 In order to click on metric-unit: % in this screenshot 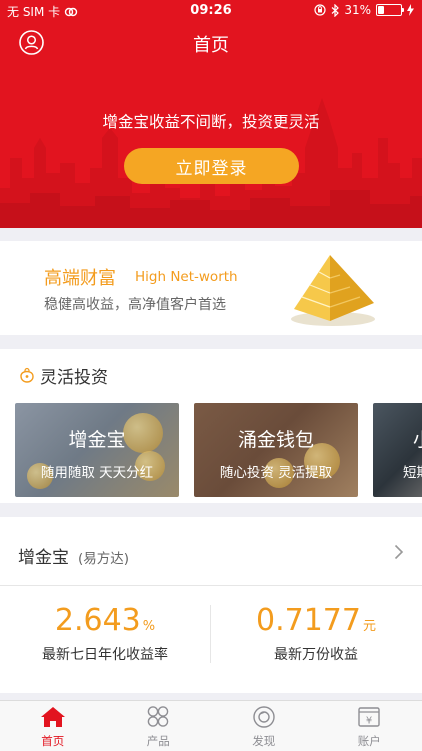, I will do `click(149, 626)`.